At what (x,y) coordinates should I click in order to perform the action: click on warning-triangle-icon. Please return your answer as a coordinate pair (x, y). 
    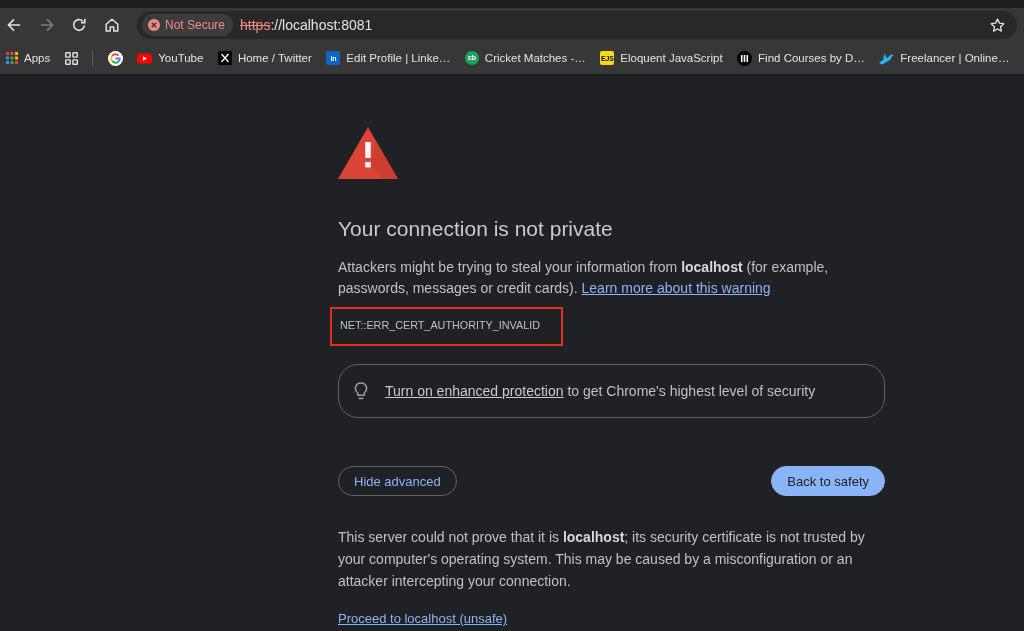
    Looking at the image, I should click on (368, 153).